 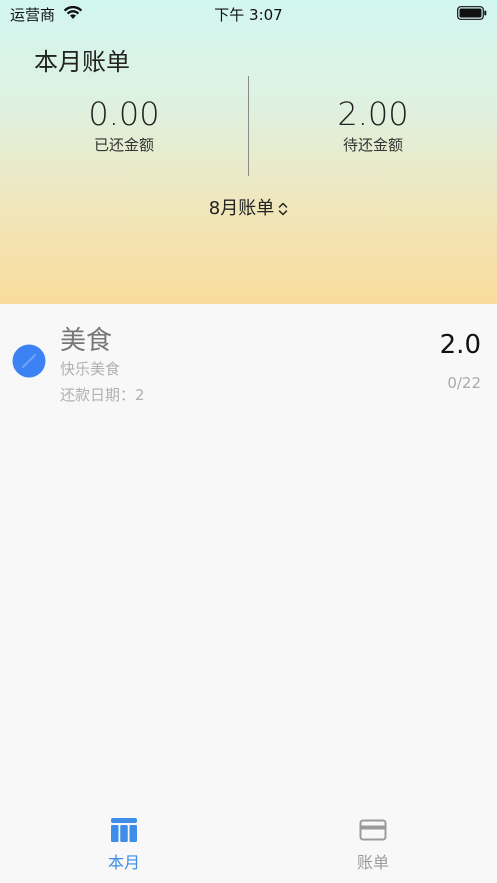 What do you see at coordinates (124, 830) in the screenshot?
I see `calendar-table-icon` at bounding box center [124, 830].